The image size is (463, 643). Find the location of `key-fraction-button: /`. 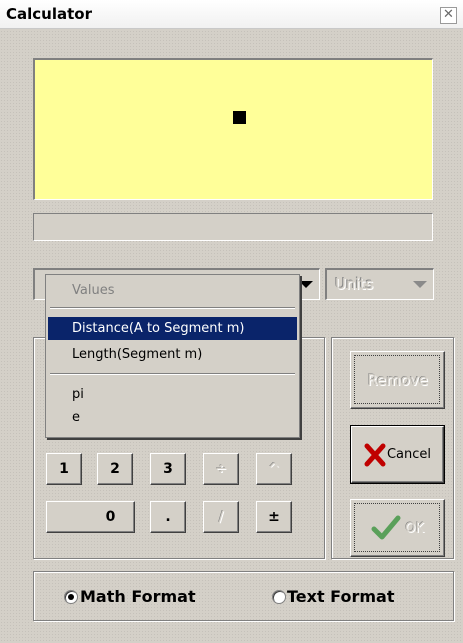

key-fraction-button: / is located at coordinates (221, 517).